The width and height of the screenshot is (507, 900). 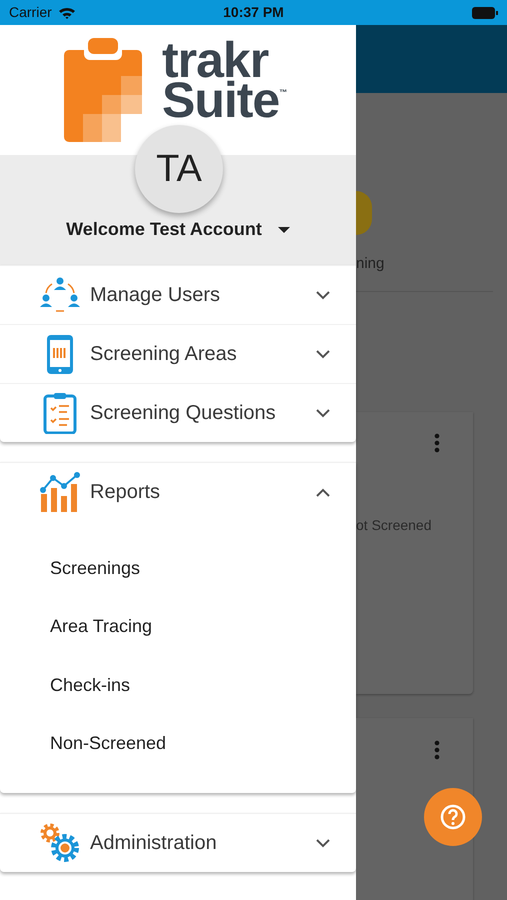 What do you see at coordinates (156, 295) in the screenshot?
I see `menu-item-label: Manage Users` at bounding box center [156, 295].